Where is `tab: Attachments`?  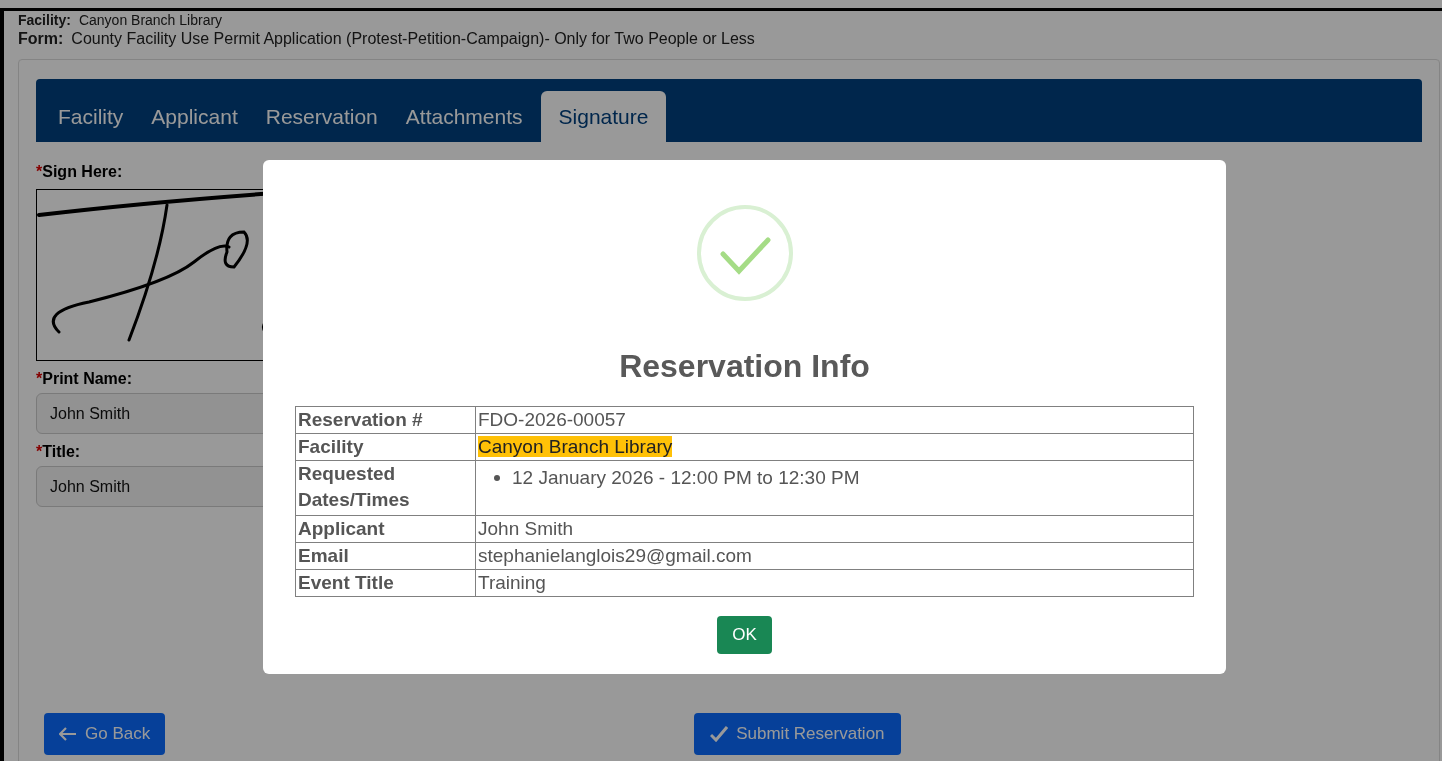
tab: Attachments is located at coordinates (464, 116).